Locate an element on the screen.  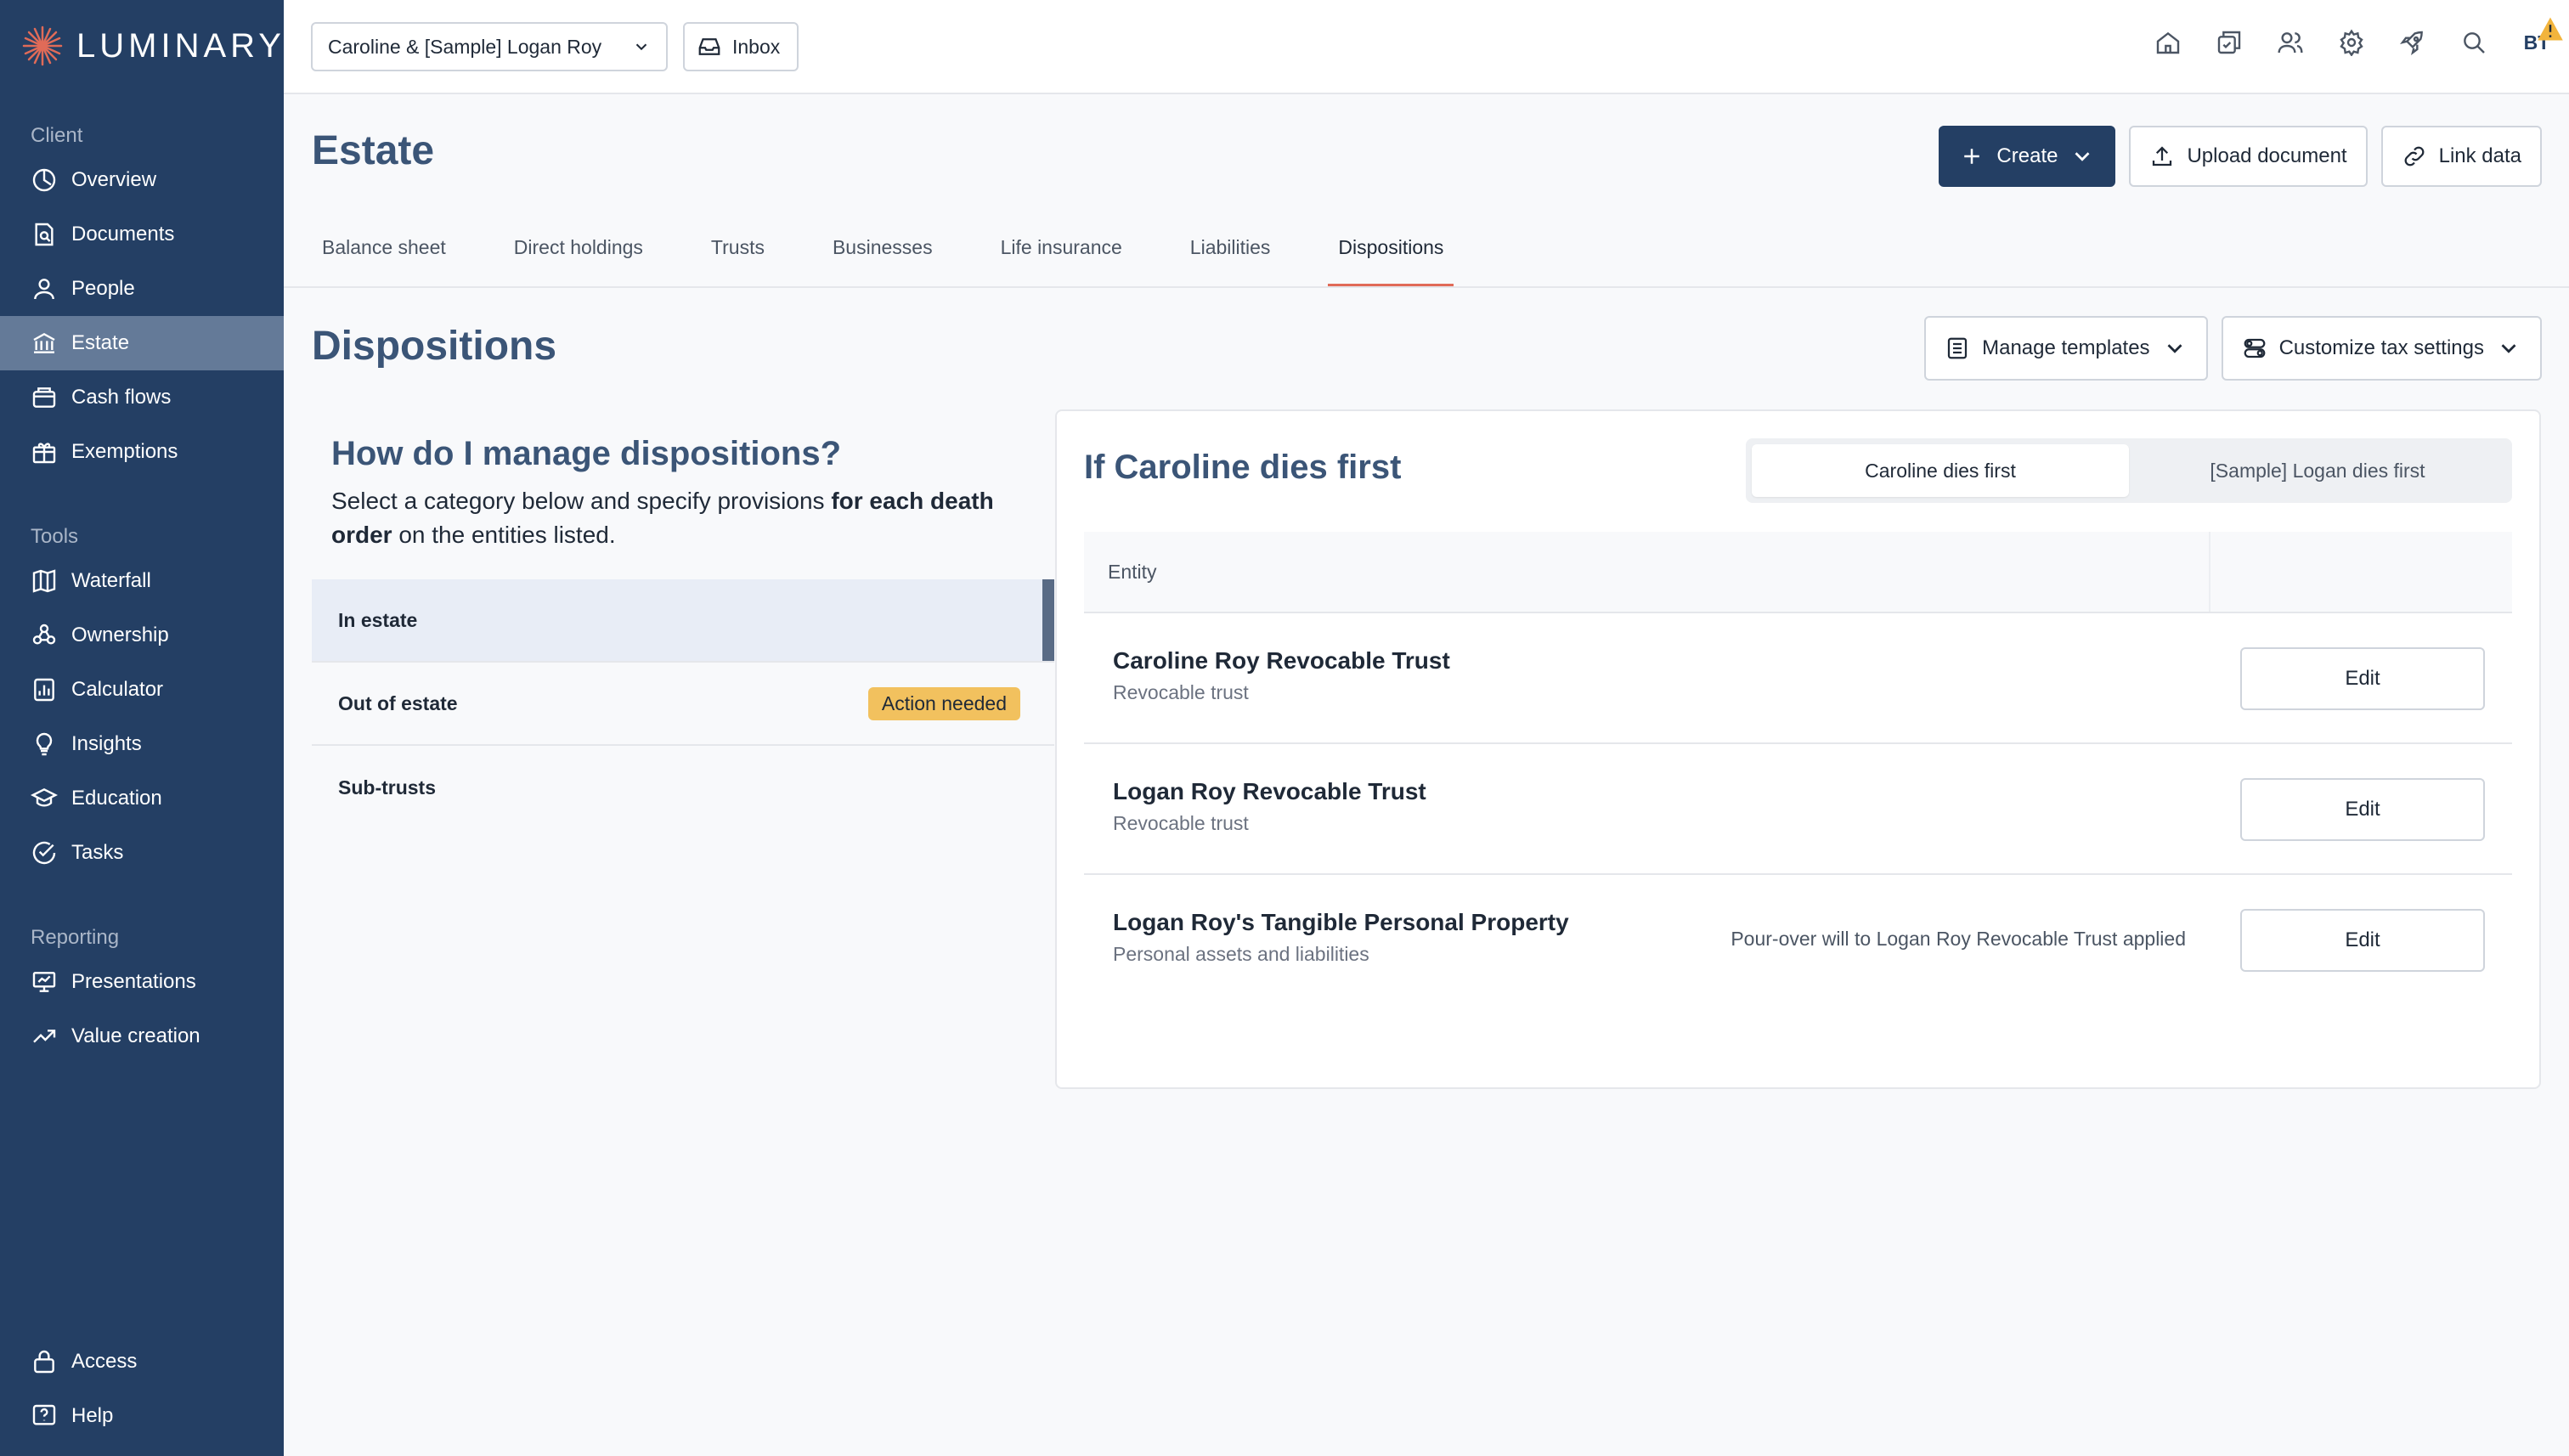
nav-header-tools: Tools is located at coordinates (55, 537).